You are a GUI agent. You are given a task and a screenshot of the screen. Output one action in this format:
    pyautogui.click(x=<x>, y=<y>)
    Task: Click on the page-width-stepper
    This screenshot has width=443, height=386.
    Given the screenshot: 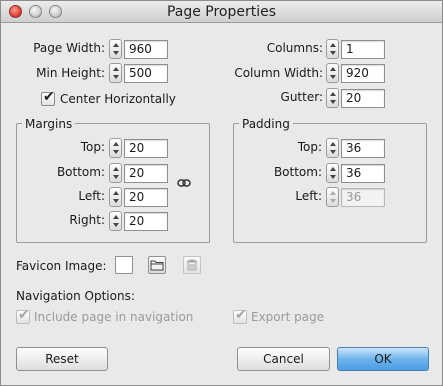 What is the action you would take?
    pyautogui.click(x=115, y=49)
    